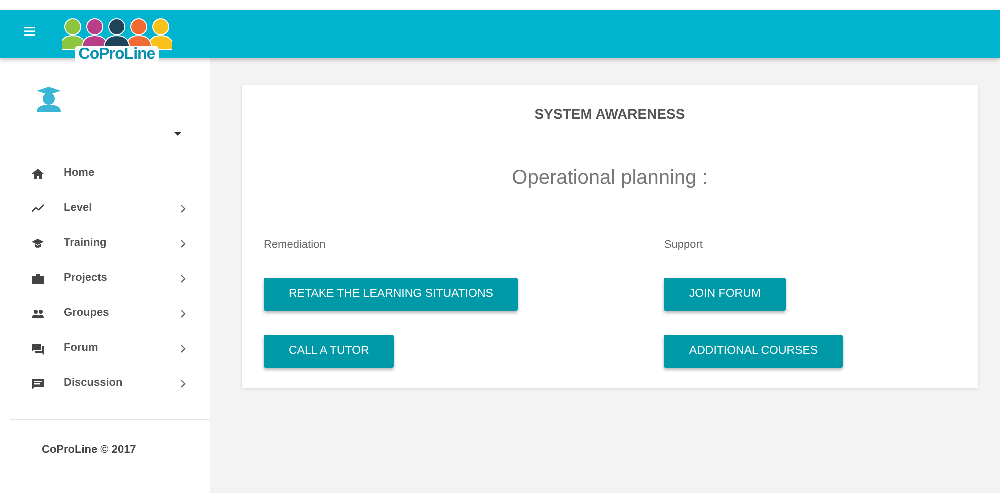  What do you see at coordinates (178, 134) in the screenshot?
I see `caret-icon` at bounding box center [178, 134].